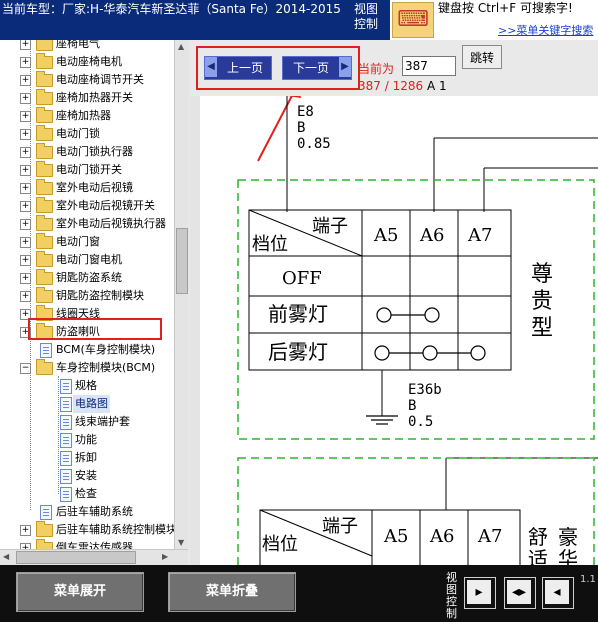  I want to click on split-icon: ◂▸, so click(519, 592).